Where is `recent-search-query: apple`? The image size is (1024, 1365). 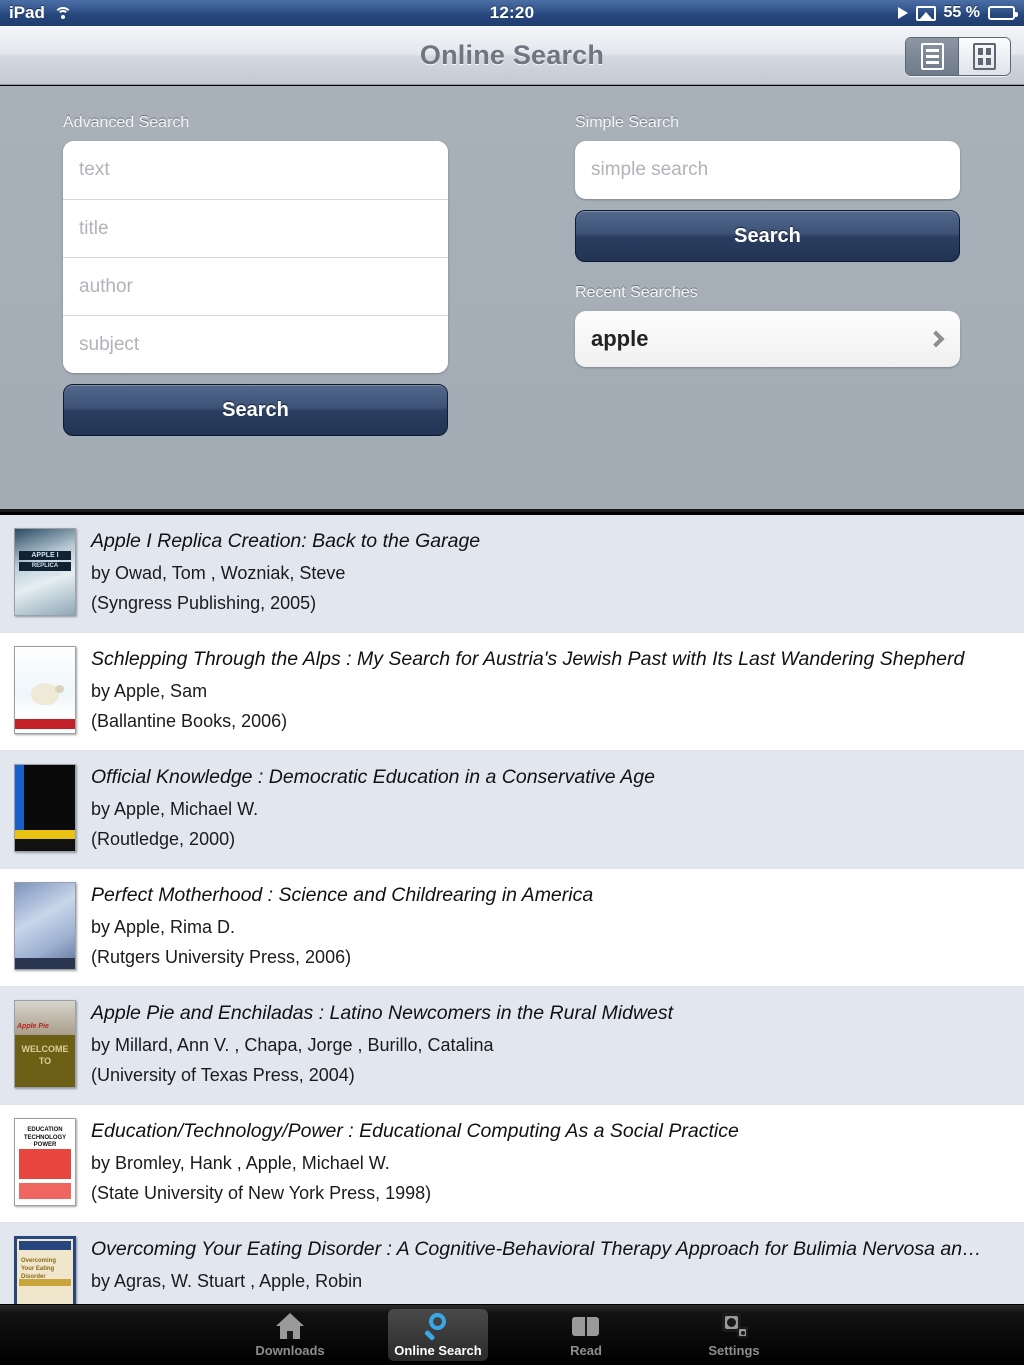 recent-search-query: apple is located at coordinates (620, 338).